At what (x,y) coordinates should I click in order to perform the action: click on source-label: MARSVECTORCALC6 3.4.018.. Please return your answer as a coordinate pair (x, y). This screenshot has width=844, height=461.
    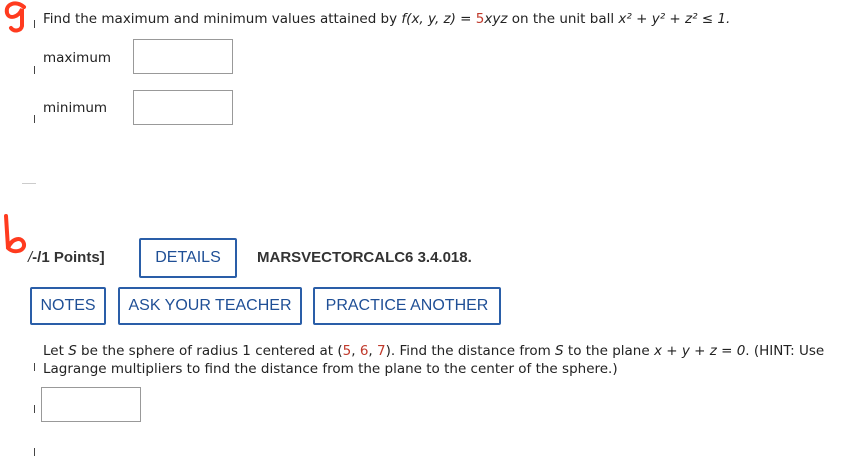
    Looking at the image, I should click on (364, 257).